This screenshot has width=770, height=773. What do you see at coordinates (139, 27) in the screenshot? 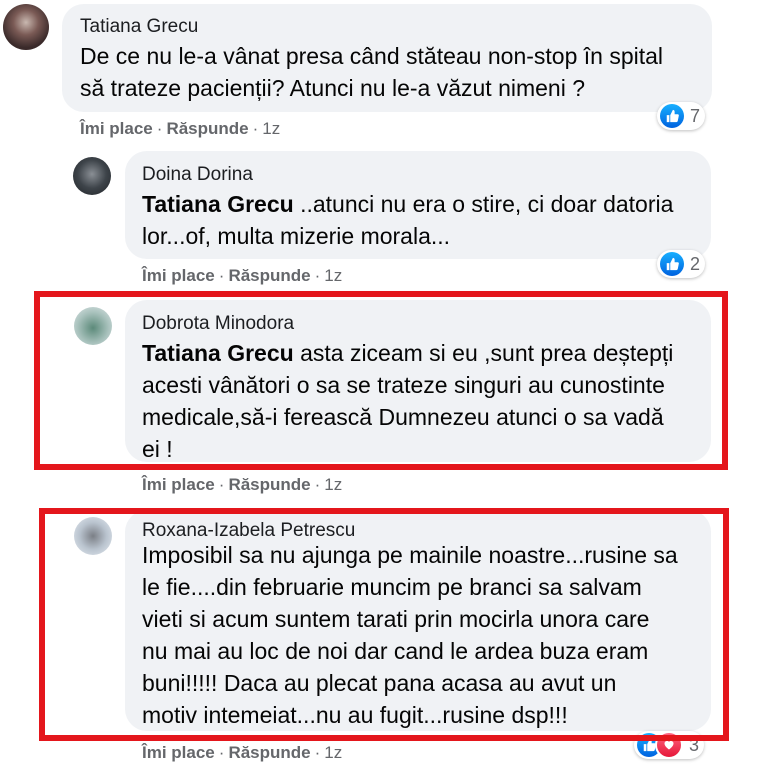
I see `comment-author: Tatiana Grecu` at bounding box center [139, 27].